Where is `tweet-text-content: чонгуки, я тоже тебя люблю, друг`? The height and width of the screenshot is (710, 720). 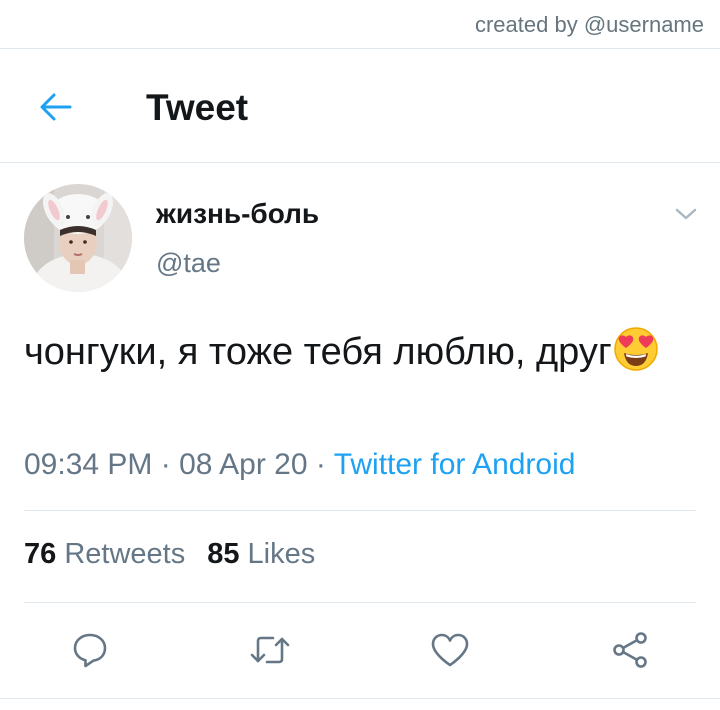
tweet-text-content: чонгуки, я тоже тебя люблю, друг is located at coordinates (318, 352).